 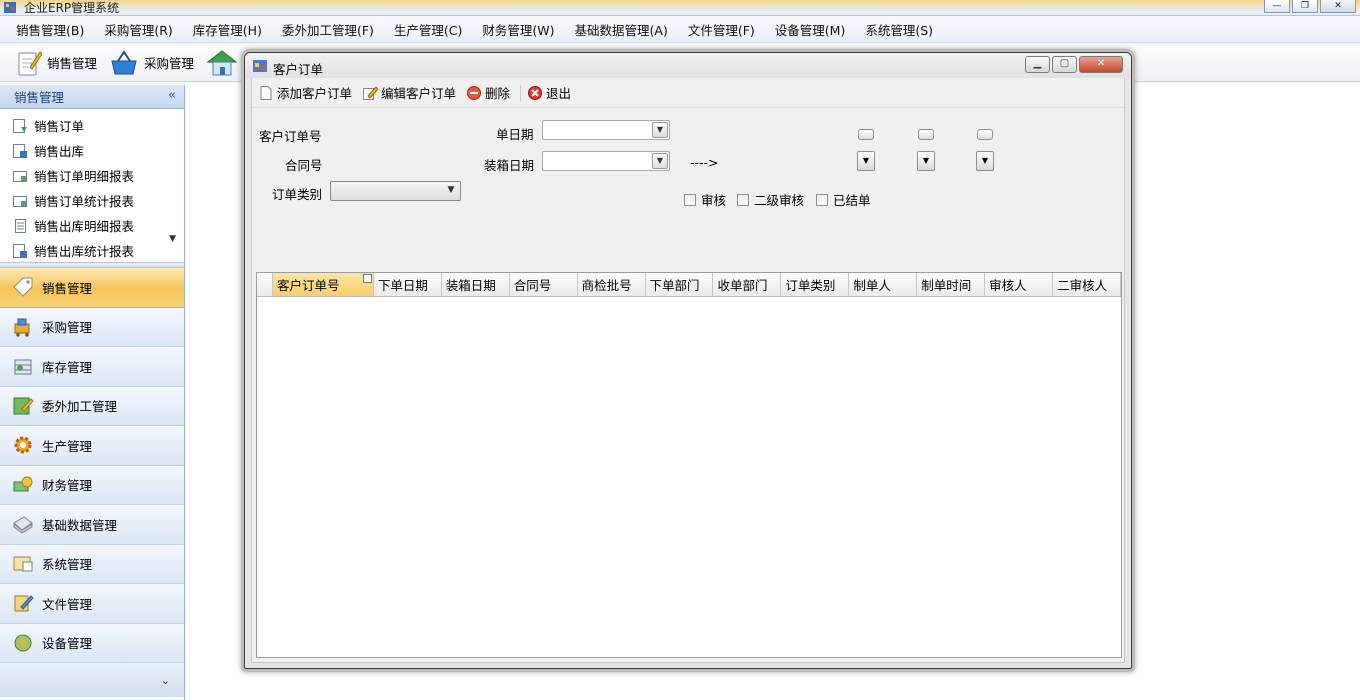 What do you see at coordinates (680, 284) in the screenshot?
I see `grid-column-header: 下单部门` at bounding box center [680, 284].